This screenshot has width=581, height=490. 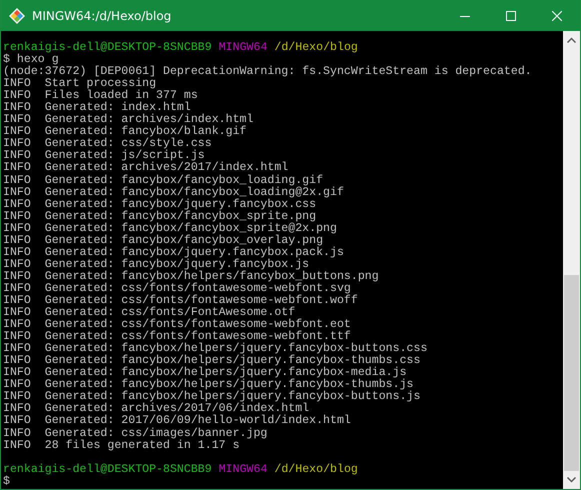 I want to click on output-line: INFO Generated: fancybox/helpers/jquery.fancybox-thumbs.js, so click(x=208, y=385).